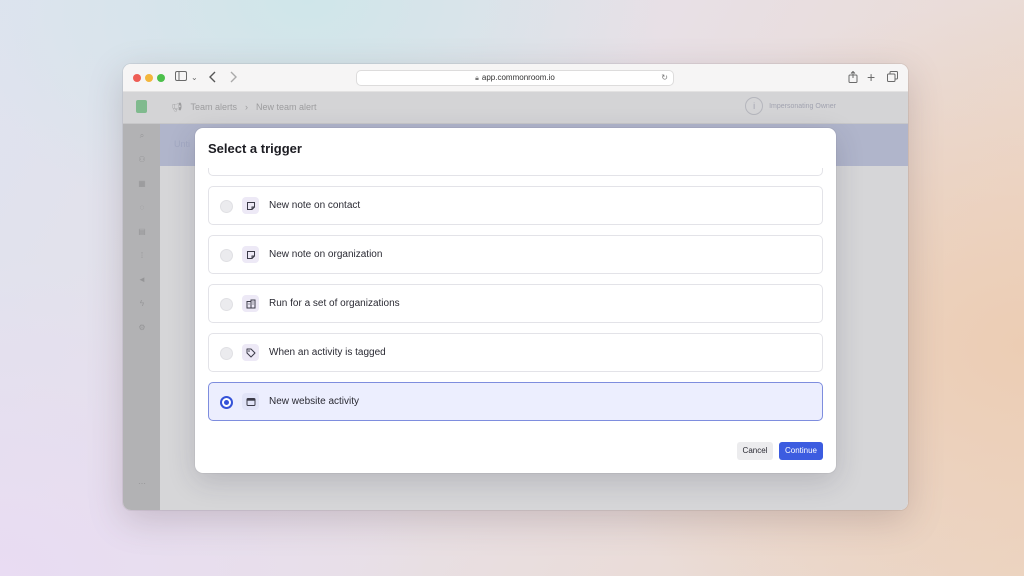 Image resolution: width=1024 pixels, height=576 pixels. What do you see at coordinates (137, 78) in the screenshot?
I see `close-window-button` at bounding box center [137, 78].